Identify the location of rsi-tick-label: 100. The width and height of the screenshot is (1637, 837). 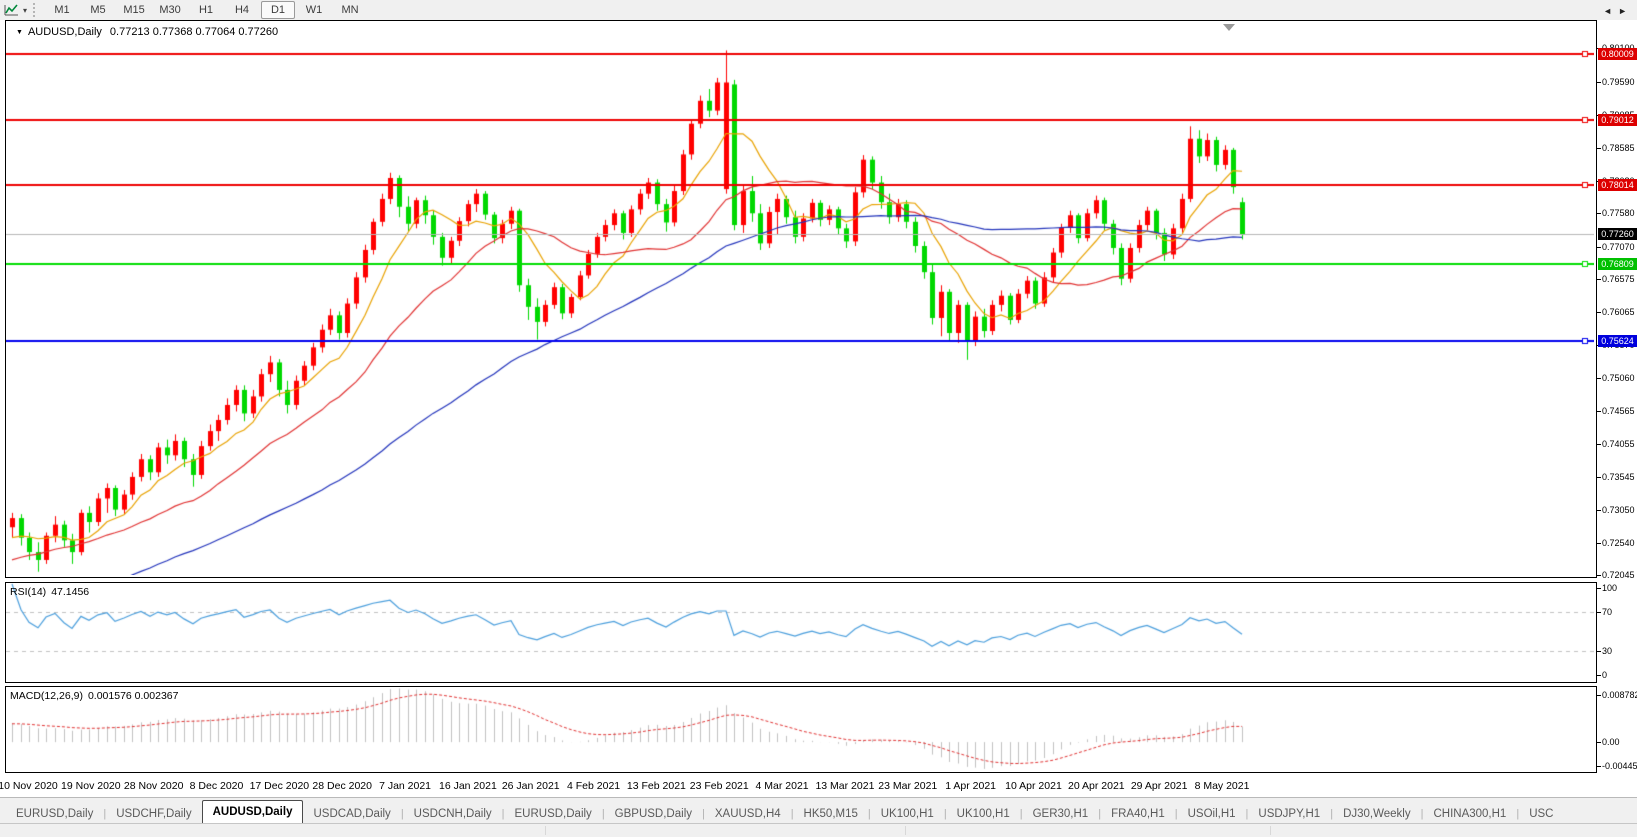
(1610, 588).